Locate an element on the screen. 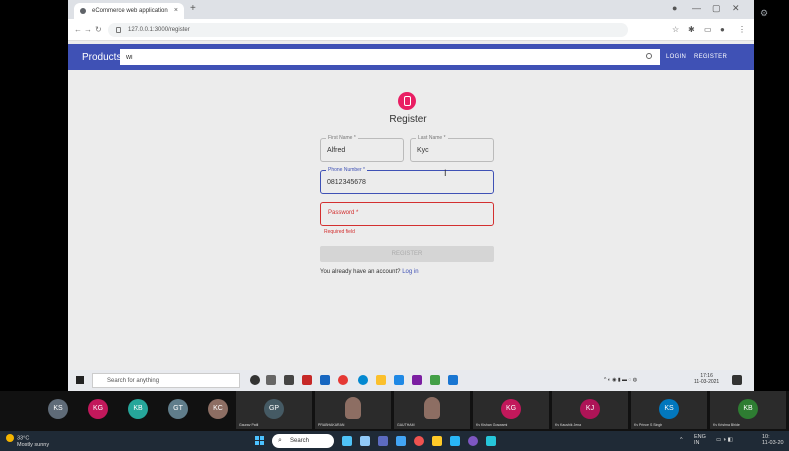  password-field: Password * is located at coordinates (407, 214).